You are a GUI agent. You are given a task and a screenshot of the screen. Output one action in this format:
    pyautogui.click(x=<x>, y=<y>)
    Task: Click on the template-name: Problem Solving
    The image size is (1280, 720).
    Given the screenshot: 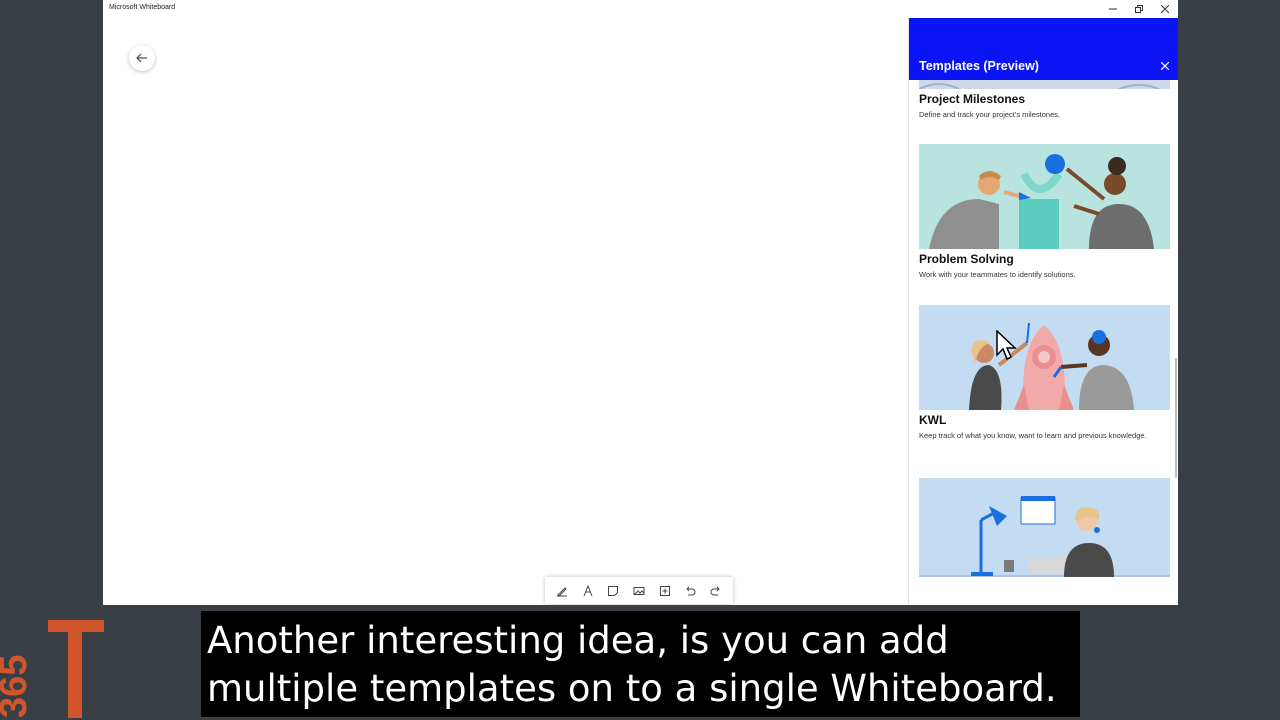 What is the action you would take?
    pyautogui.click(x=966, y=259)
    